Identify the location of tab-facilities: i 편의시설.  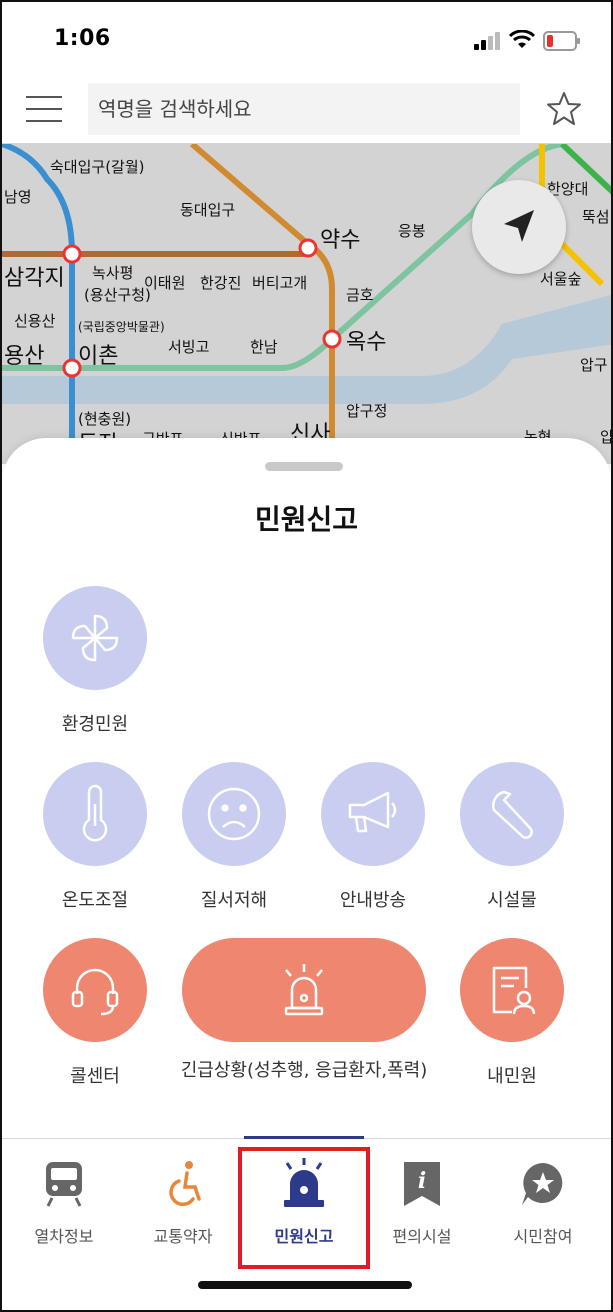
(422, 1202).